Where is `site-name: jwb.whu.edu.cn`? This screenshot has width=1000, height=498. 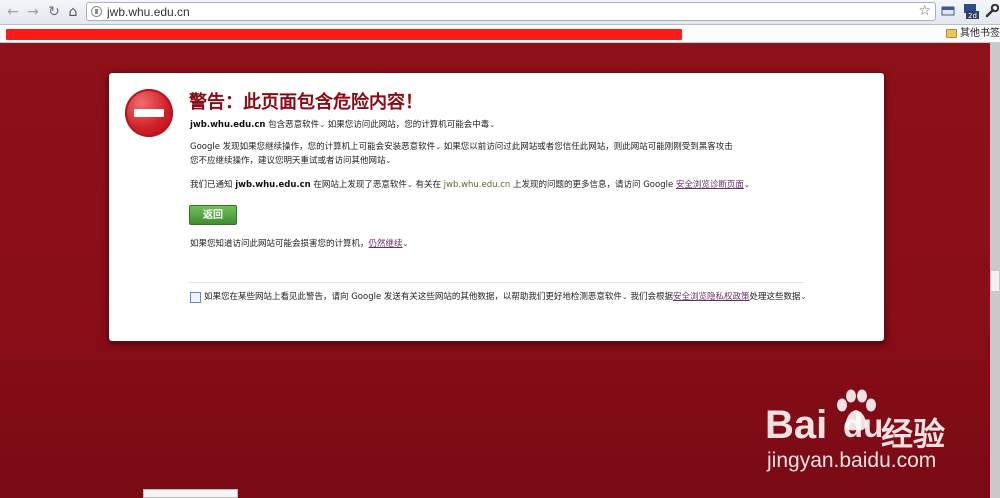
site-name: jwb.whu.edu.cn is located at coordinates (228, 125).